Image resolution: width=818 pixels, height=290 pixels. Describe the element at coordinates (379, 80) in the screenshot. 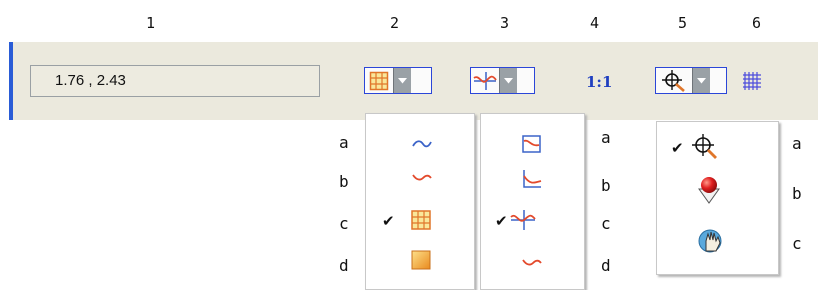

I see `grid-icon` at that location.